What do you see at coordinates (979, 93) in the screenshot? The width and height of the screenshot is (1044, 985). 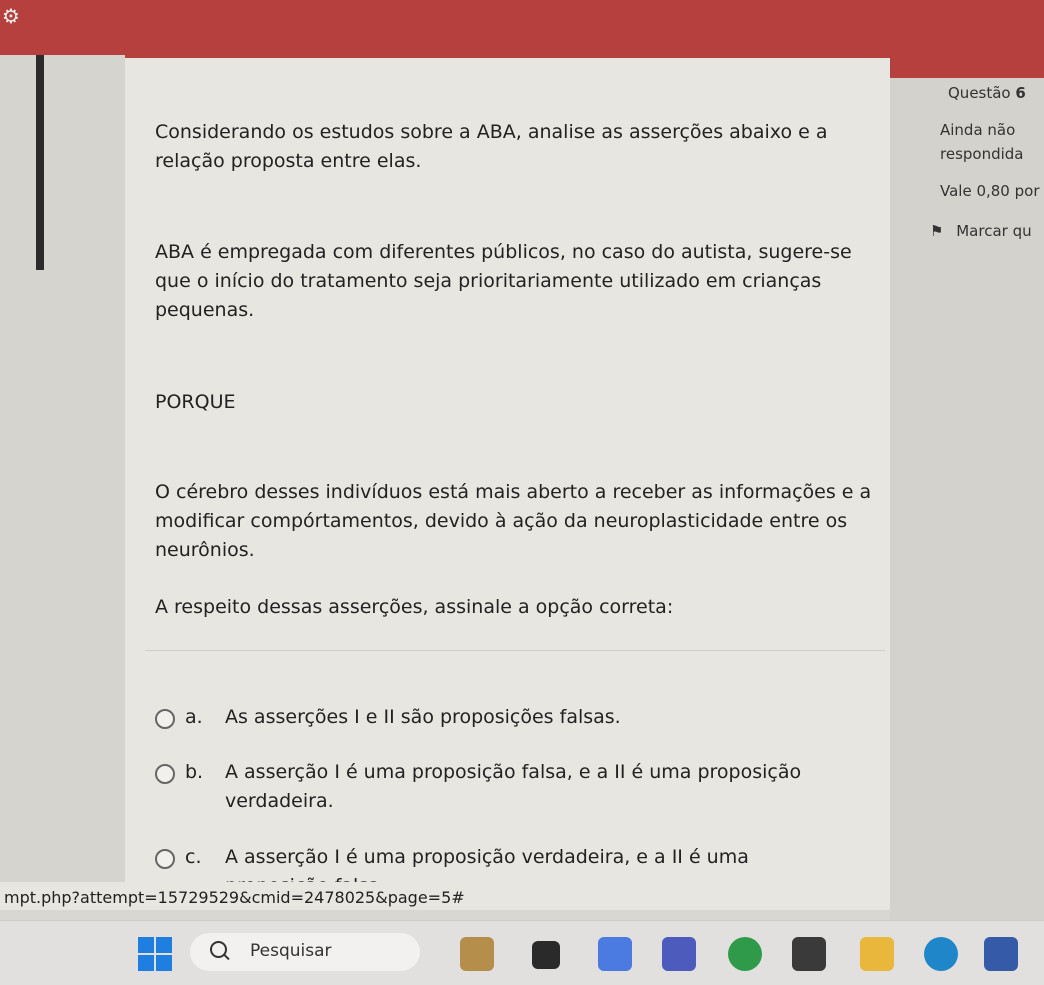 I see `question-label: Questão` at bounding box center [979, 93].